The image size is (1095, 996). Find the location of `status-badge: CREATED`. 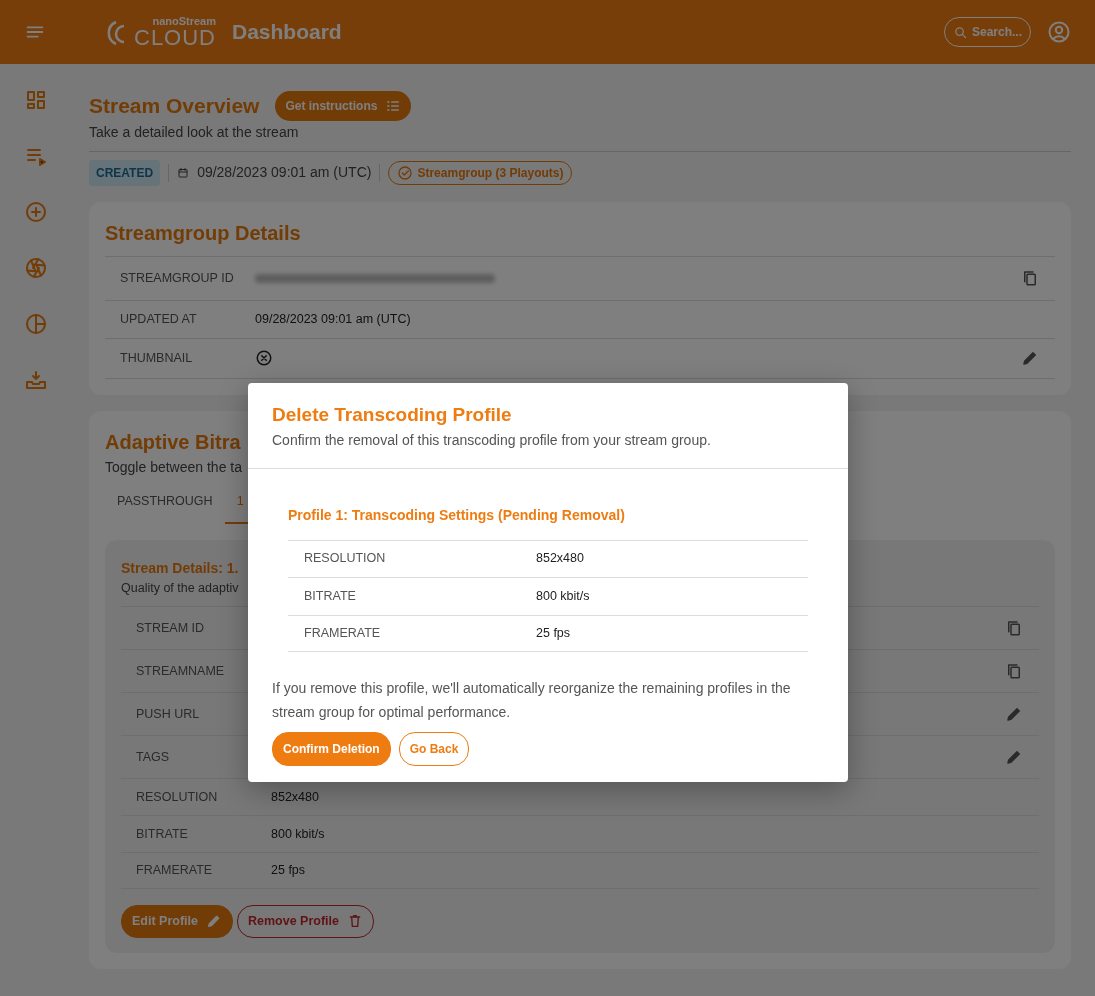

status-badge: CREATED is located at coordinates (125, 172).